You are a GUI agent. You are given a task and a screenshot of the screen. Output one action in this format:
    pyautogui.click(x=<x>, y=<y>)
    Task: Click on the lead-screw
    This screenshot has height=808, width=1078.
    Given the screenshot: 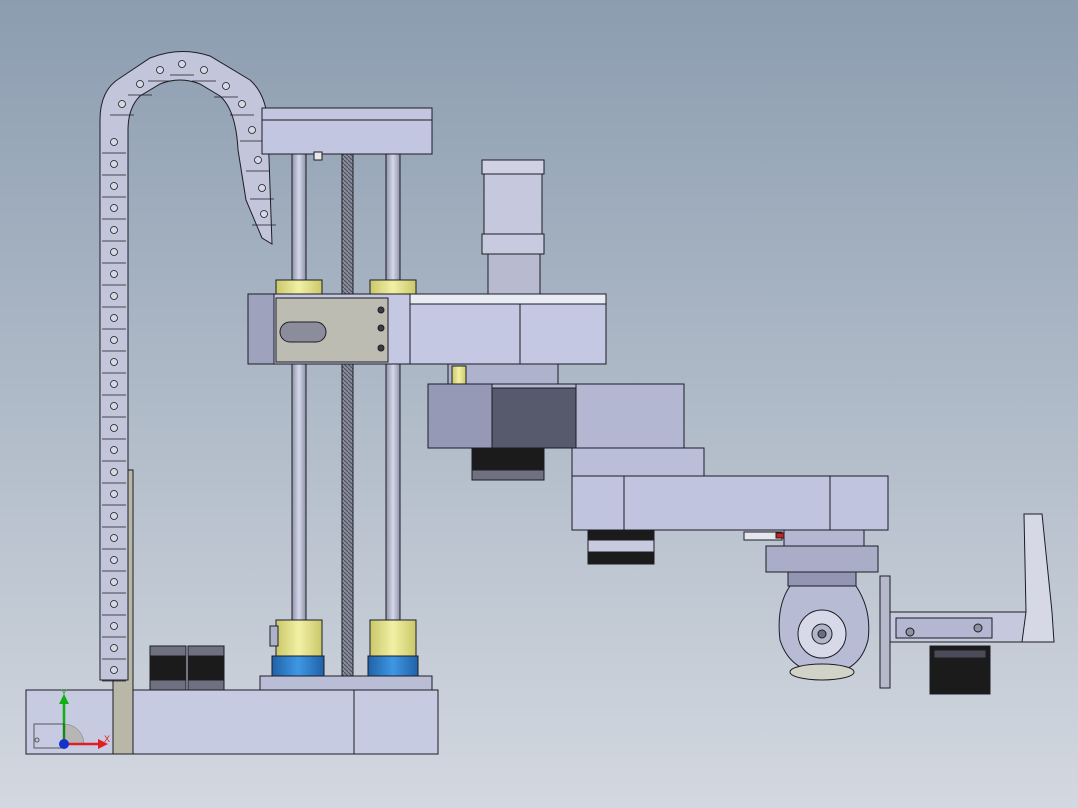 What is the action you would take?
    pyautogui.click(x=347, y=415)
    